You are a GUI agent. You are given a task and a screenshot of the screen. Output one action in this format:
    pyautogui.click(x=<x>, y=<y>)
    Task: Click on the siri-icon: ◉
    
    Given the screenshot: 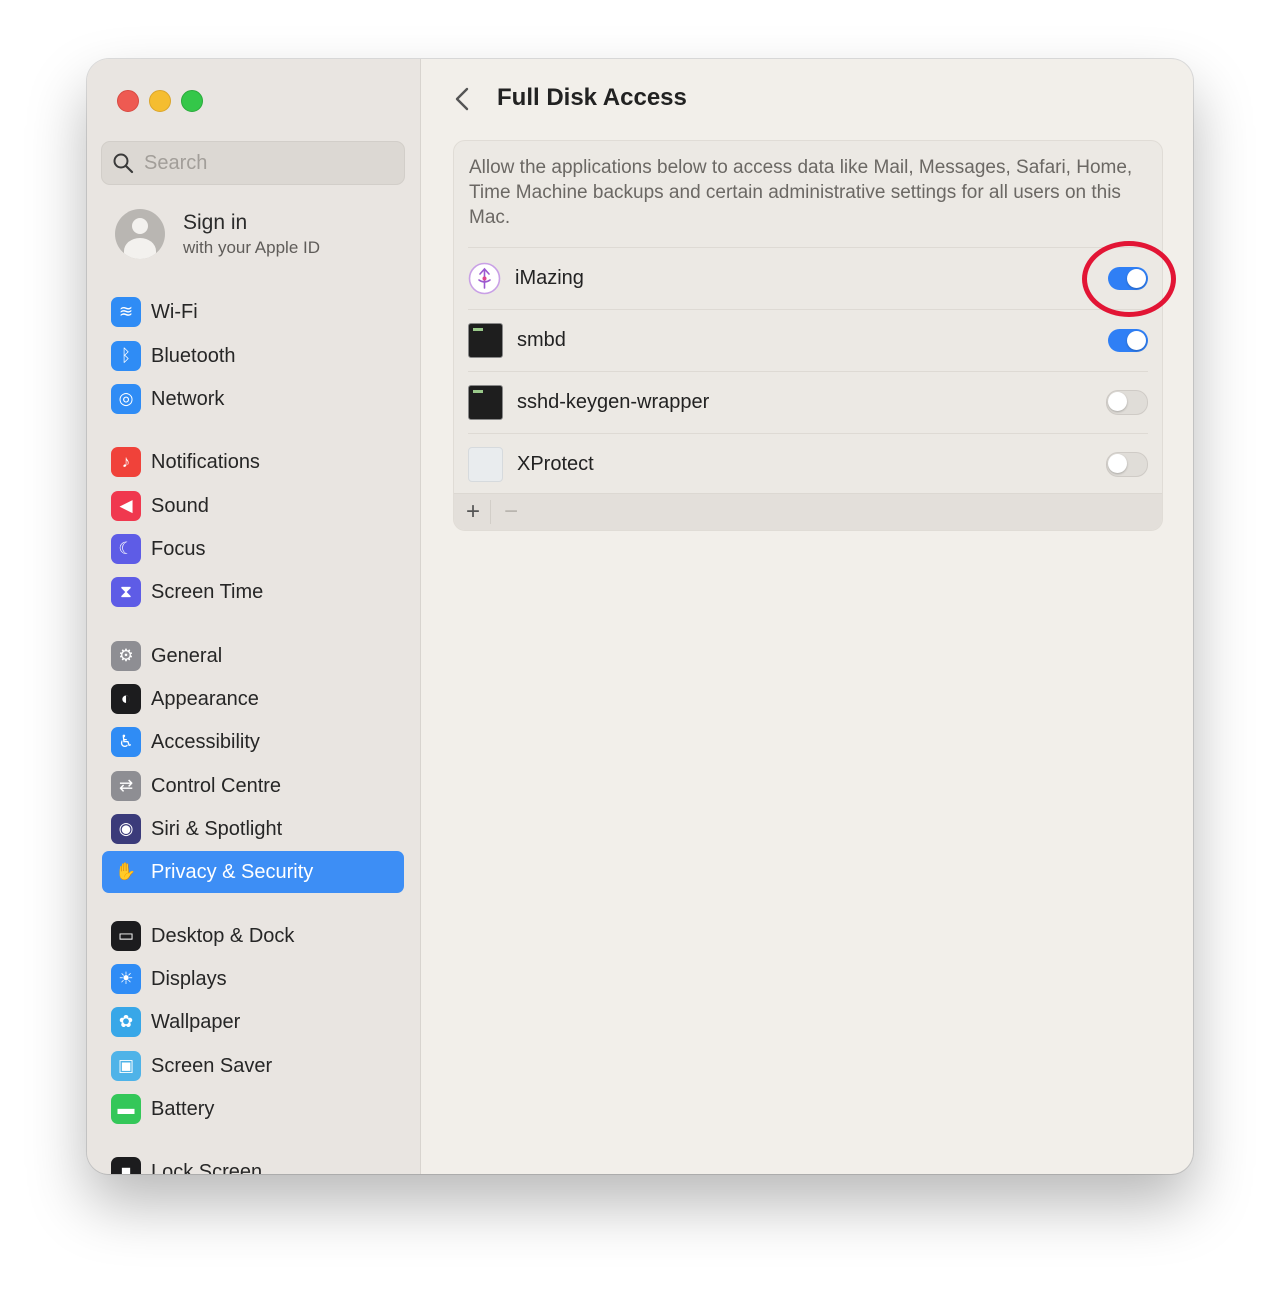 What is the action you would take?
    pyautogui.click(x=126, y=829)
    